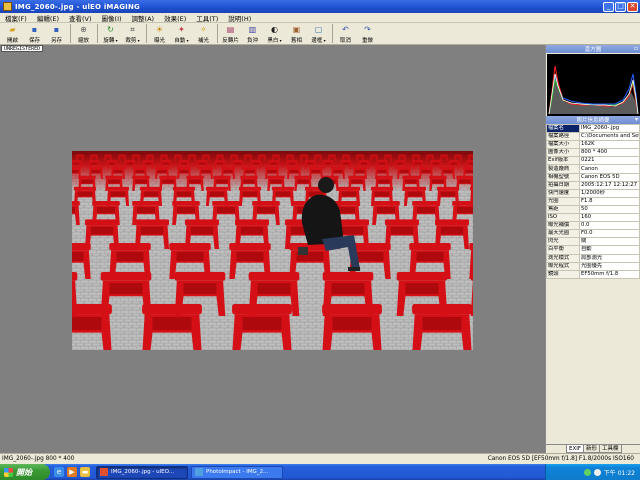 The image size is (640, 480). I want to click on exif-row: 檔案路徑C:\Documents and Setting, so click(593, 137).